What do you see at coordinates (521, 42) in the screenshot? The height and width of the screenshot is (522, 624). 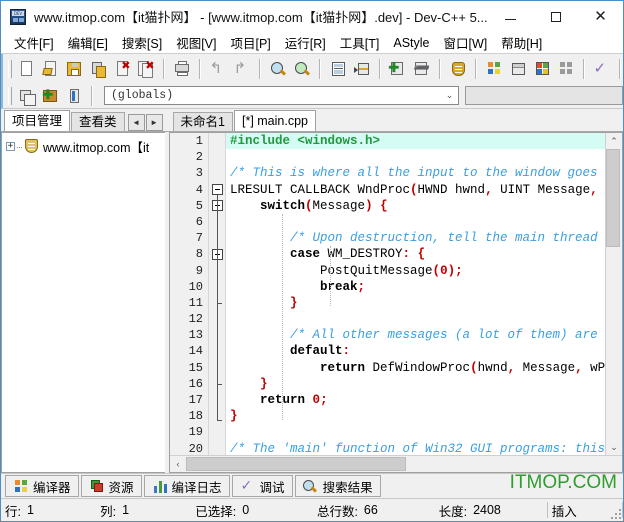 I see `menu-item-help: 帮助[H]` at bounding box center [521, 42].